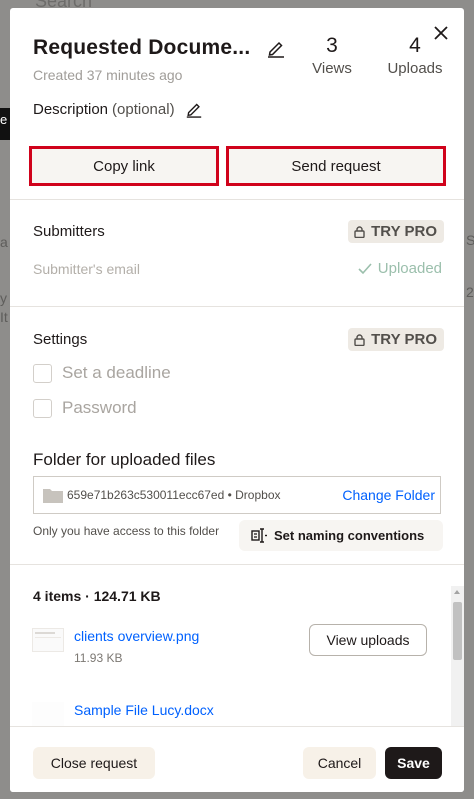  What do you see at coordinates (108, 75) in the screenshot?
I see `created-timestamp: Created 37 minutes ago` at bounding box center [108, 75].